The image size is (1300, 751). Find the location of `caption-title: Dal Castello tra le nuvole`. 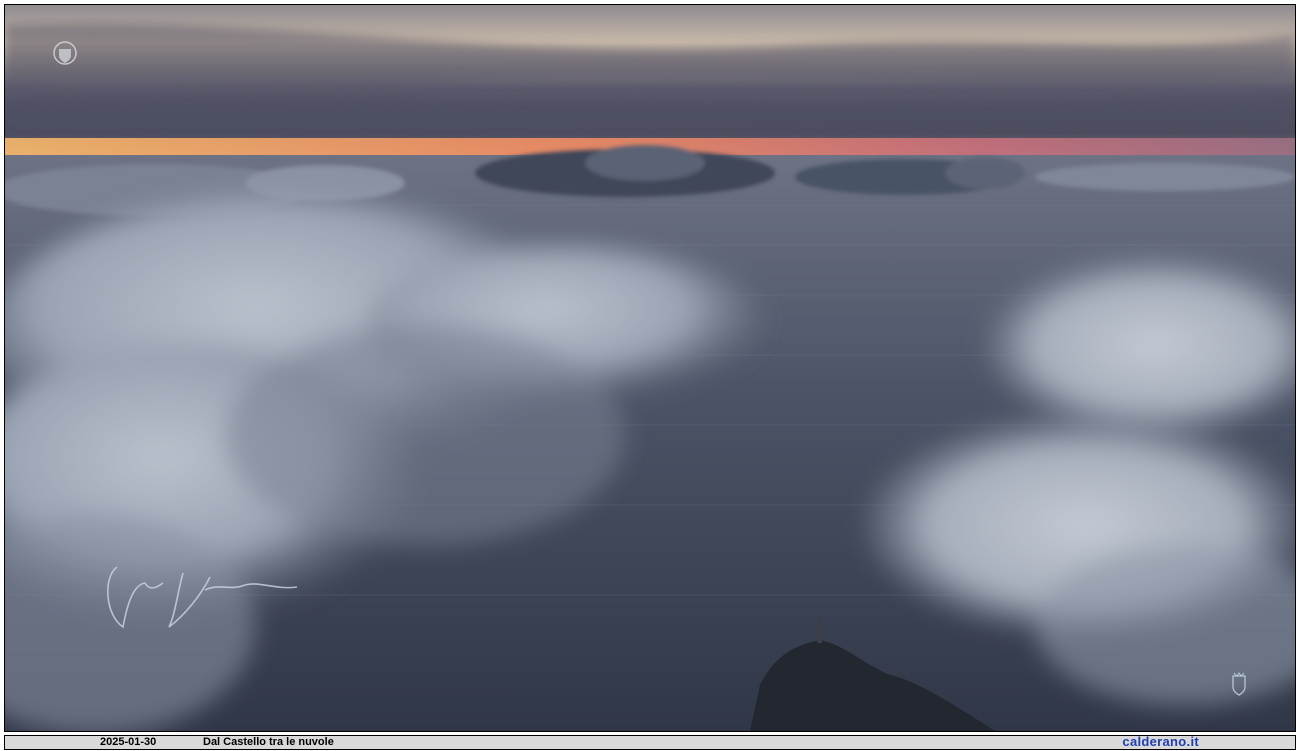

caption-title: Dal Castello tra le nuvole is located at coordinates (268, 742).